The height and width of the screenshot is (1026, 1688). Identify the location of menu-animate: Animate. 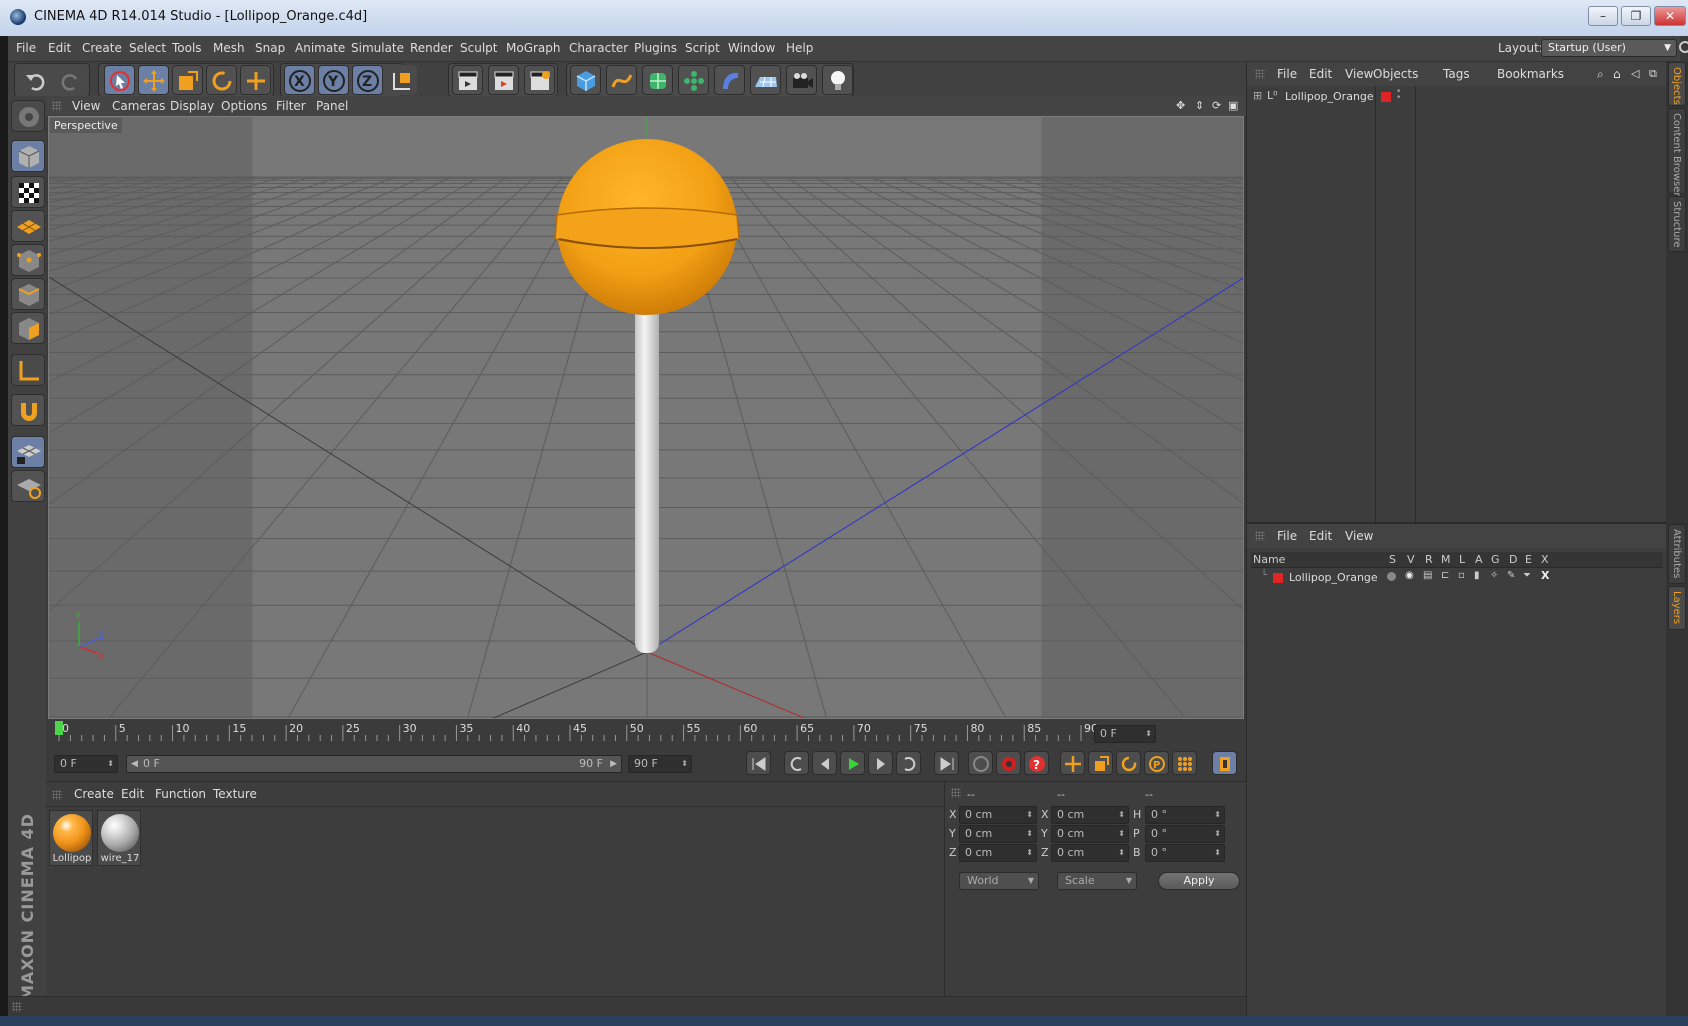
(320, 48).